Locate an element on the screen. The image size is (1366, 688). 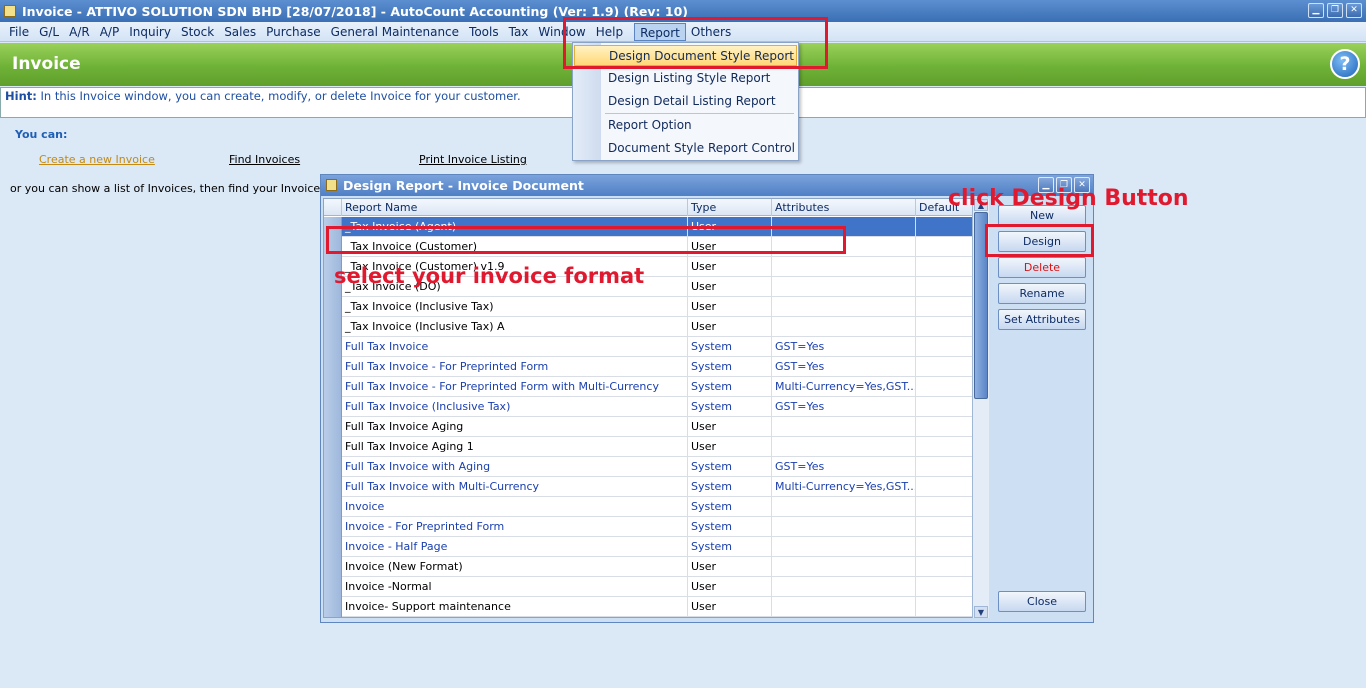
table-row: Invoice (New Format) User is located at coordinates (648, 567).